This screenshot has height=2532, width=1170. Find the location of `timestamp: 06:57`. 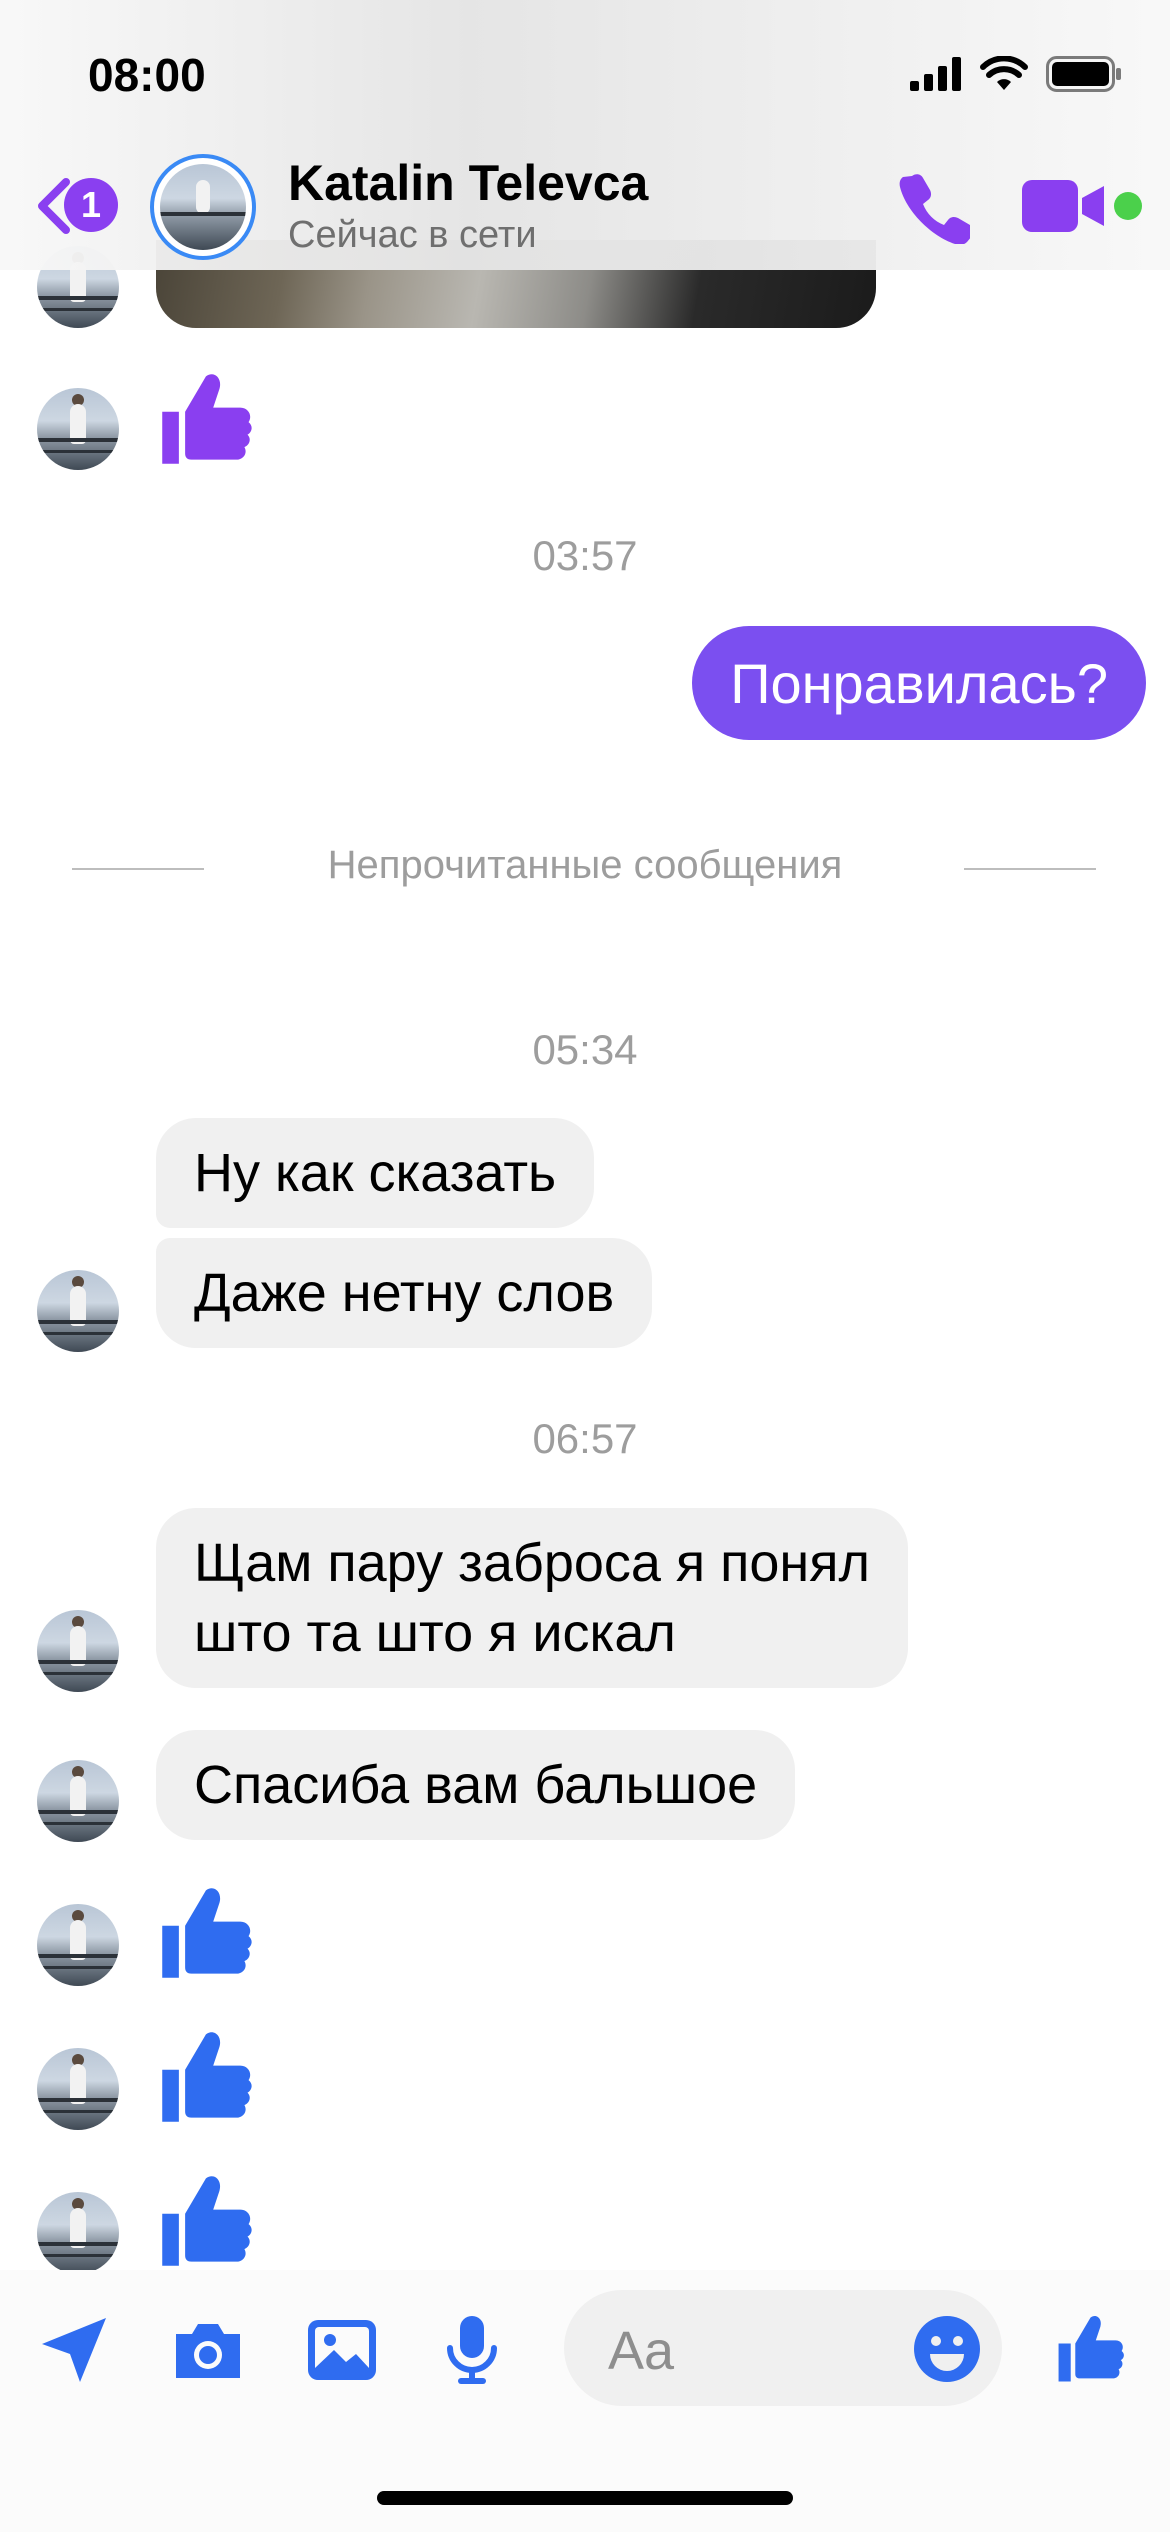

timestamp: 06:57 is located at coordinates (585, 1438).